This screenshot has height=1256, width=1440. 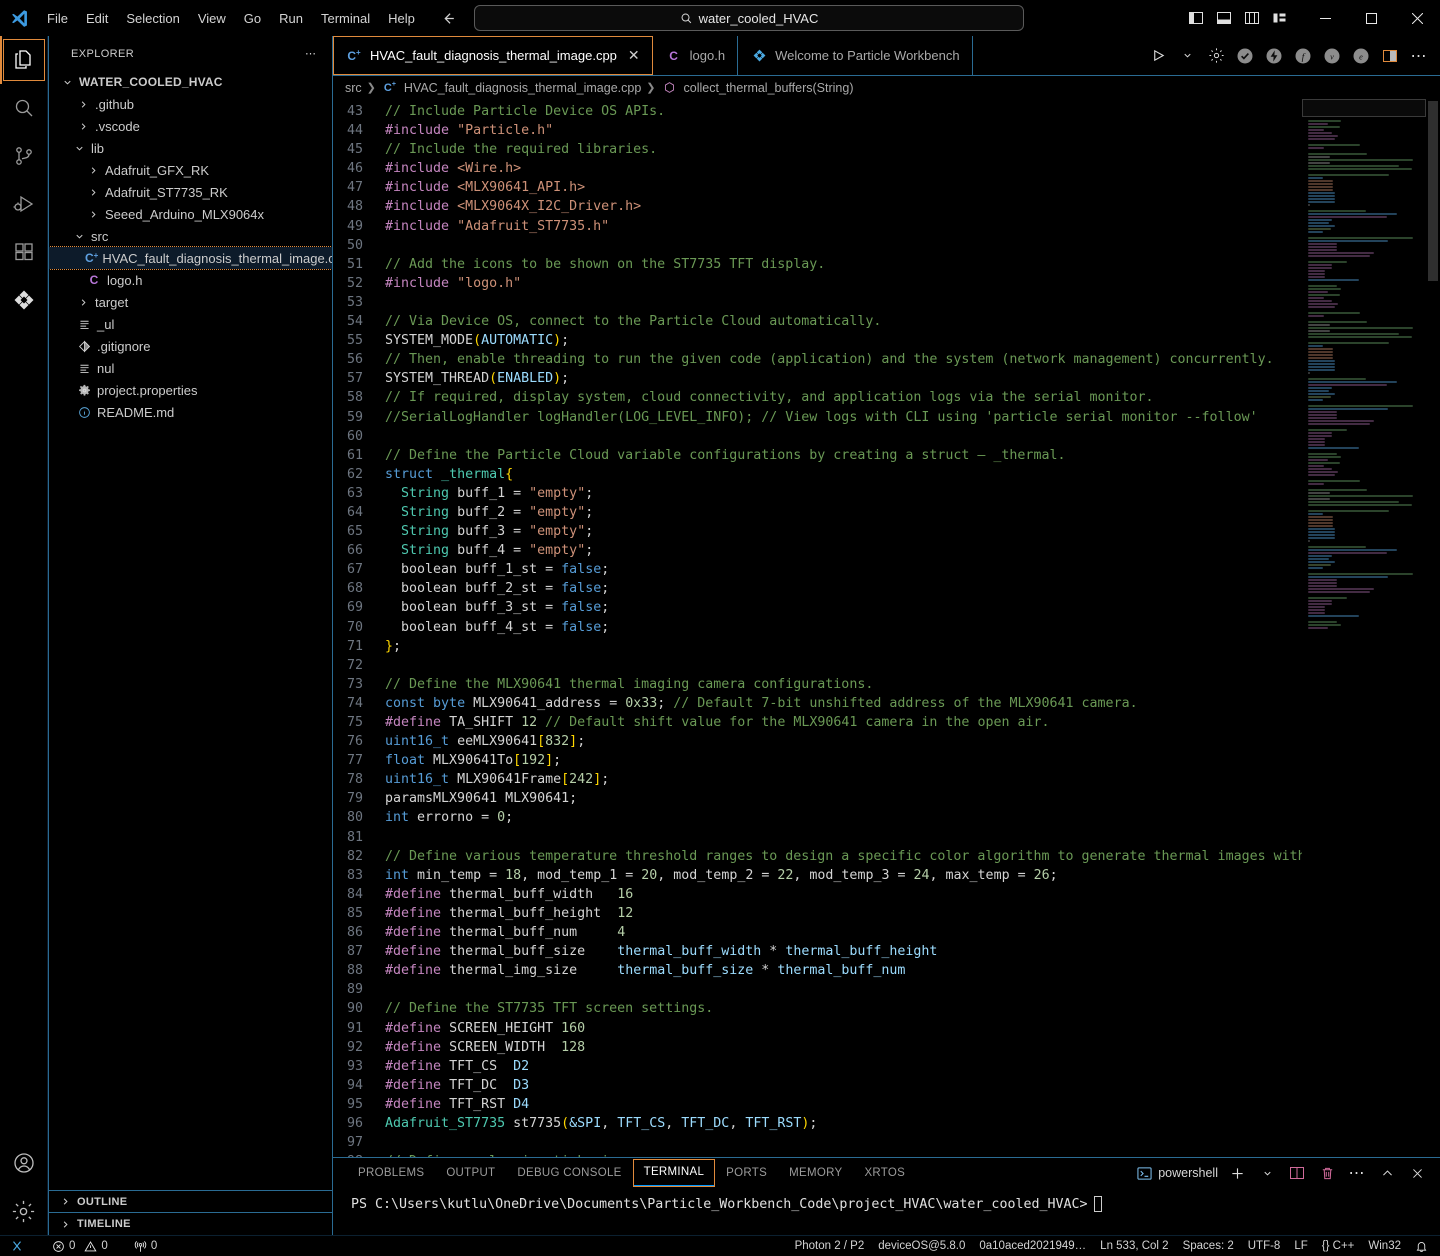 I want to click on verify-v-circle-icon: v, so click(x=1332, y=56).